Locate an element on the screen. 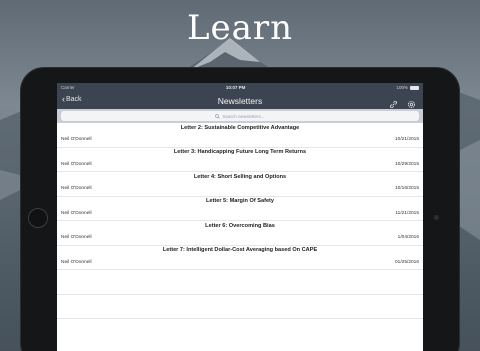  navigation-bar: ‹ Back Newsletters is located at coordinates (240, 100).